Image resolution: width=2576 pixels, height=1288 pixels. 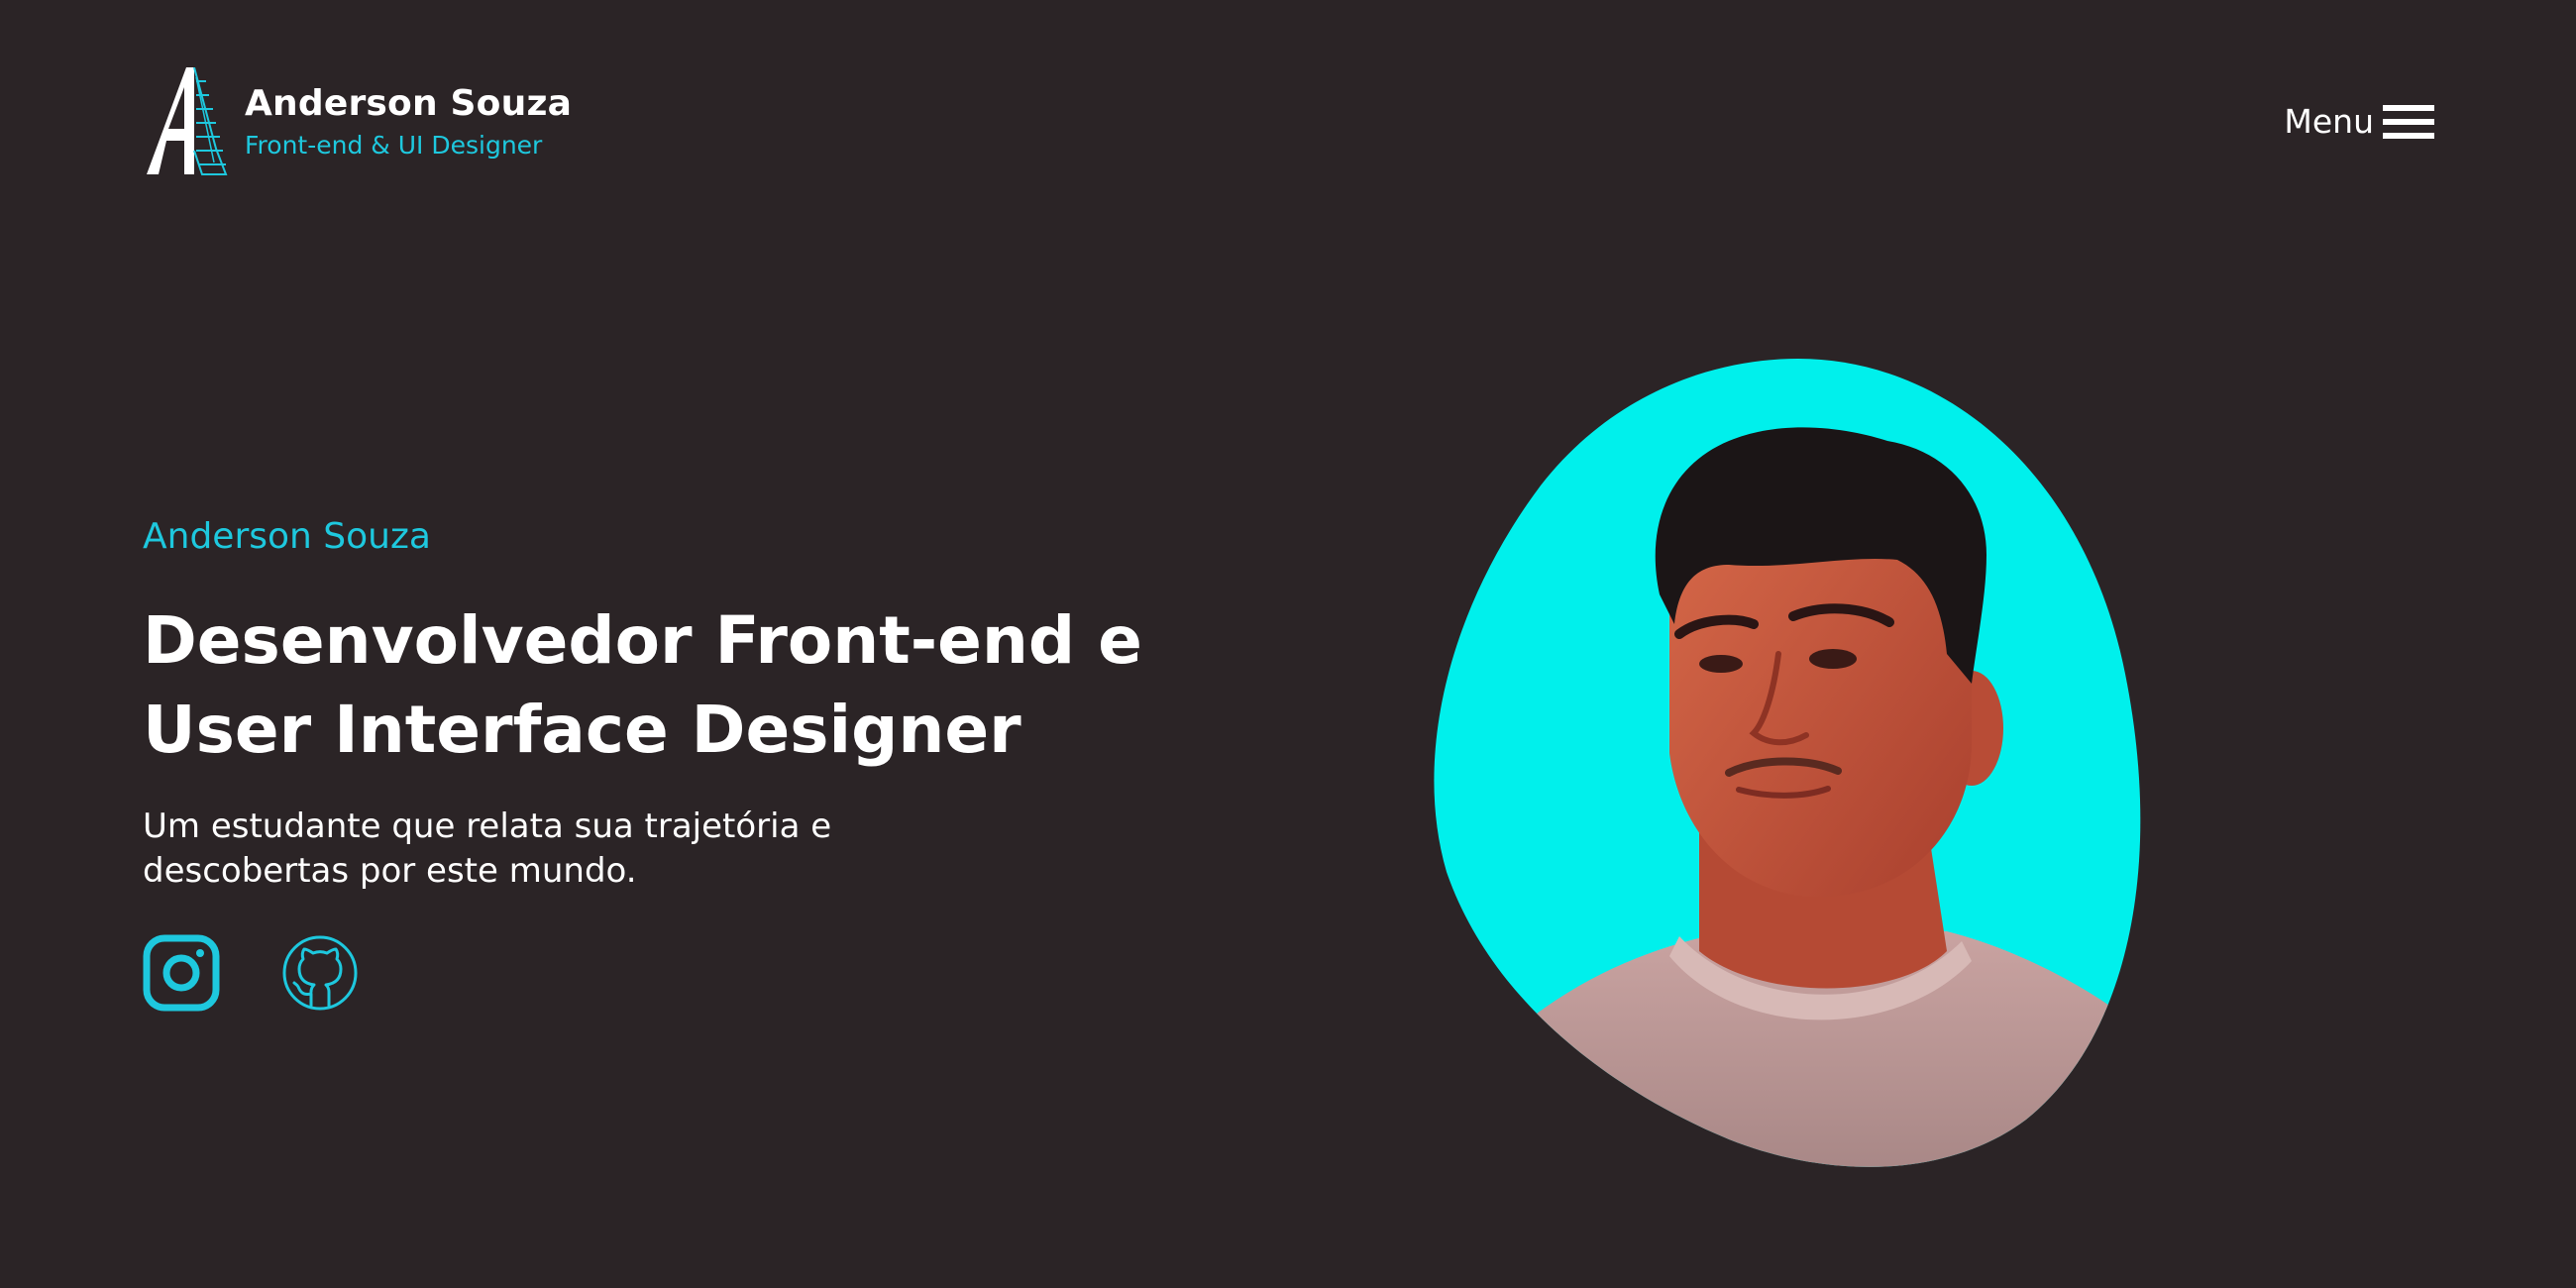 I want to click on hamburger-icon, so click(x=2408, y=122).